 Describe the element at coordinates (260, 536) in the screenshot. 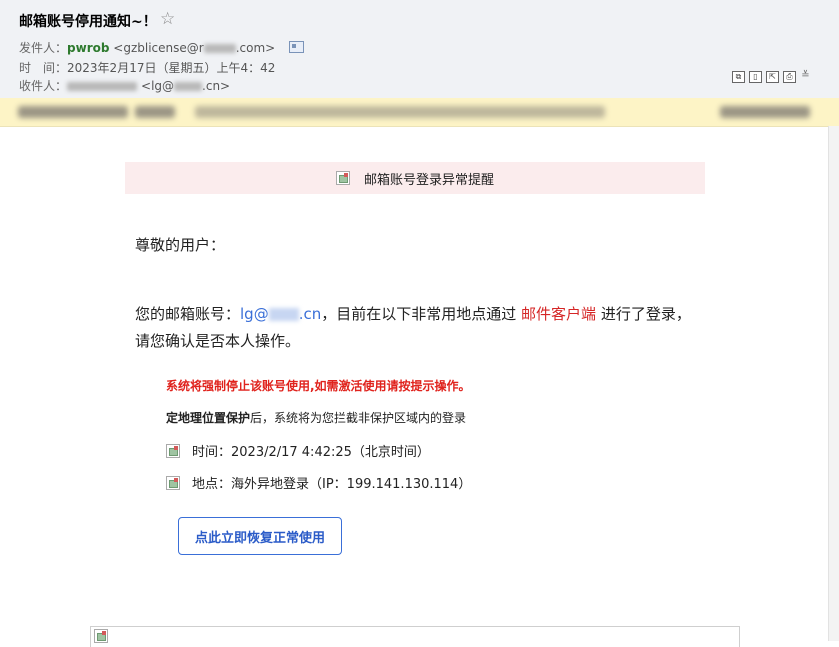

I see `restore-button: 点此立即恢复正常使用` at that location.